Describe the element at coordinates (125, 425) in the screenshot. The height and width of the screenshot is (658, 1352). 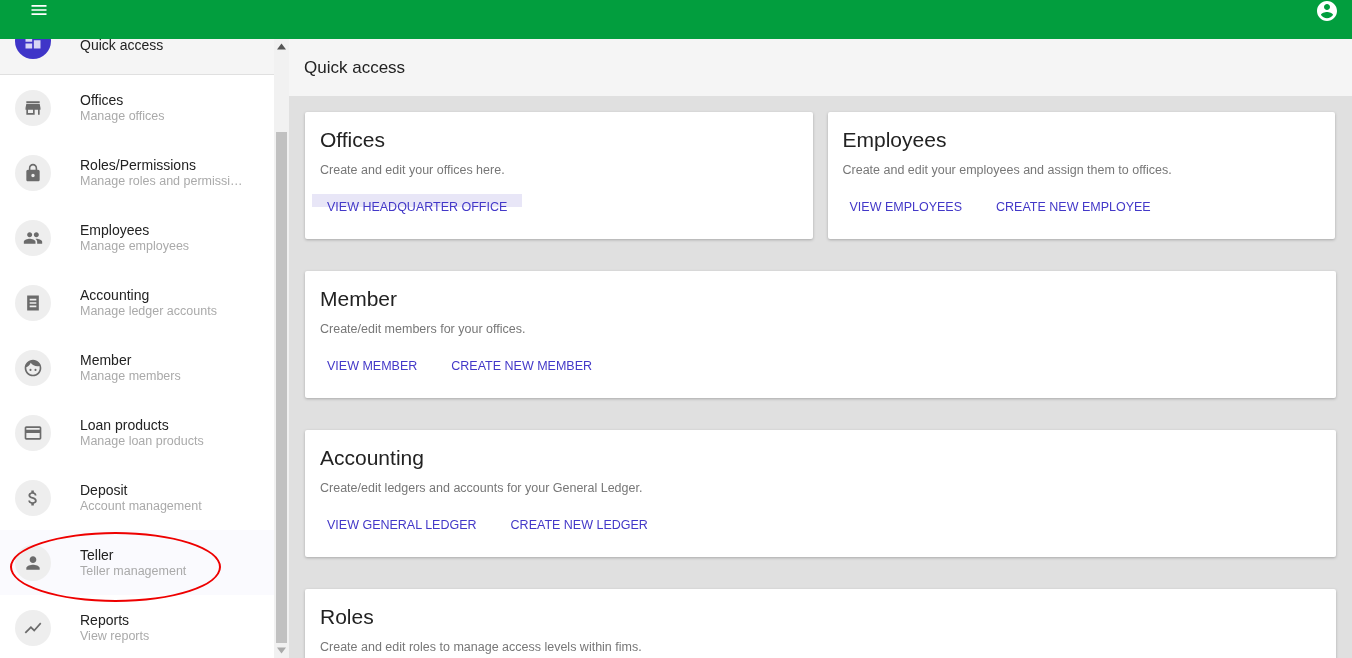
I see `nav-item-title: Loan products` at that location.